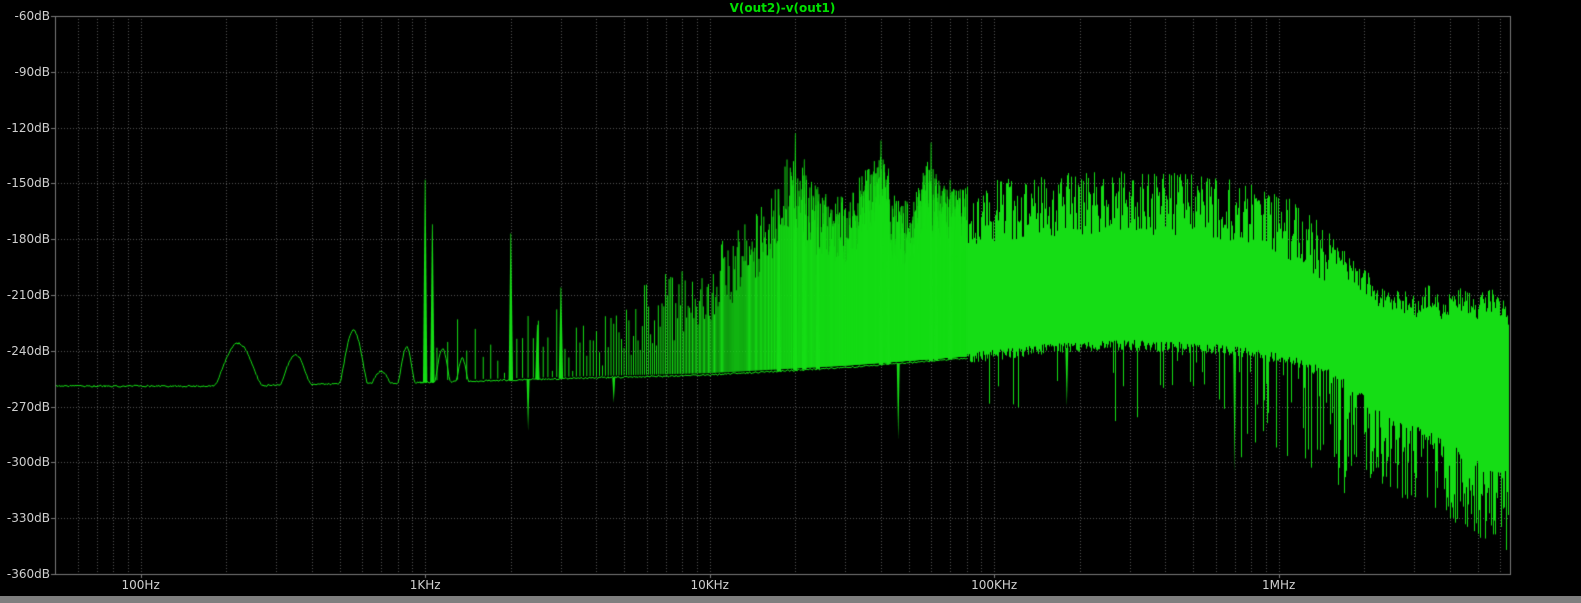  I want to click on y-axis-label: -60dB, so click(32, 16).